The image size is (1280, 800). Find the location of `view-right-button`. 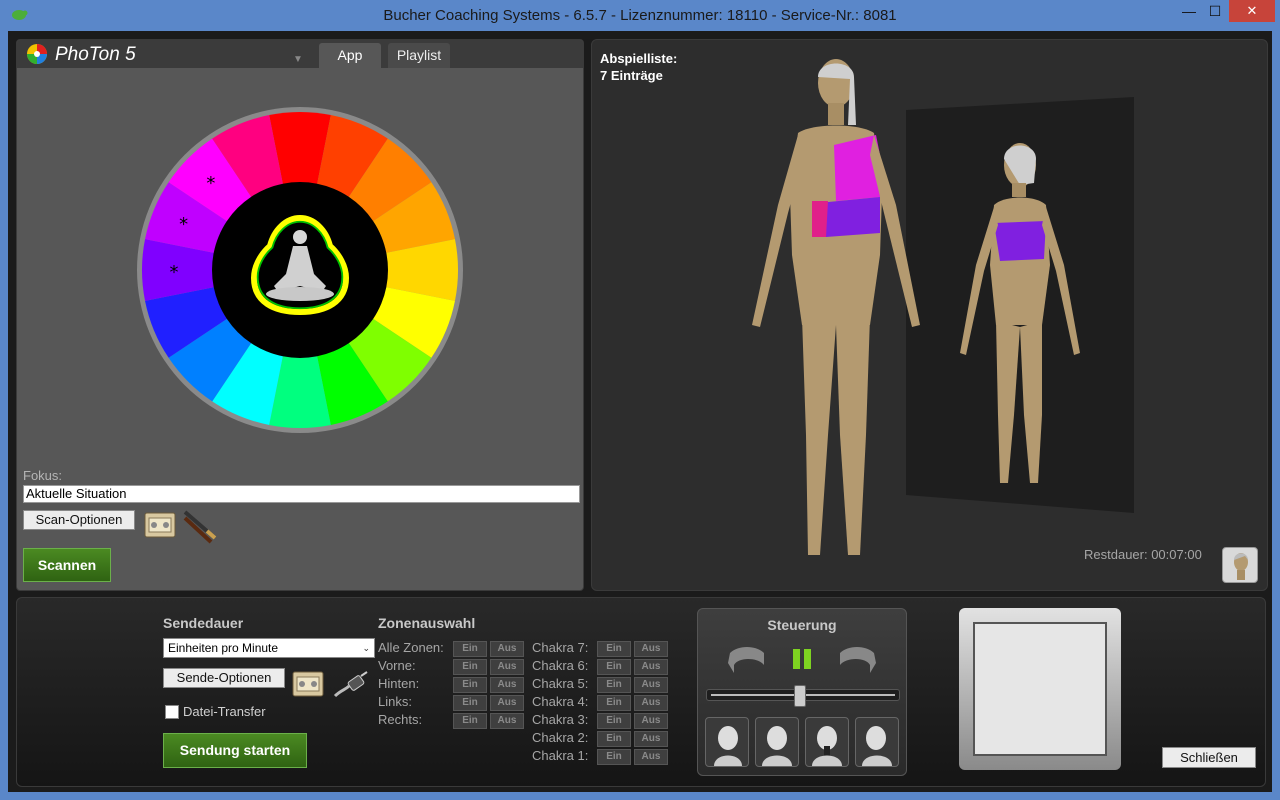

view-right-button is located at coordinates (877, 742).